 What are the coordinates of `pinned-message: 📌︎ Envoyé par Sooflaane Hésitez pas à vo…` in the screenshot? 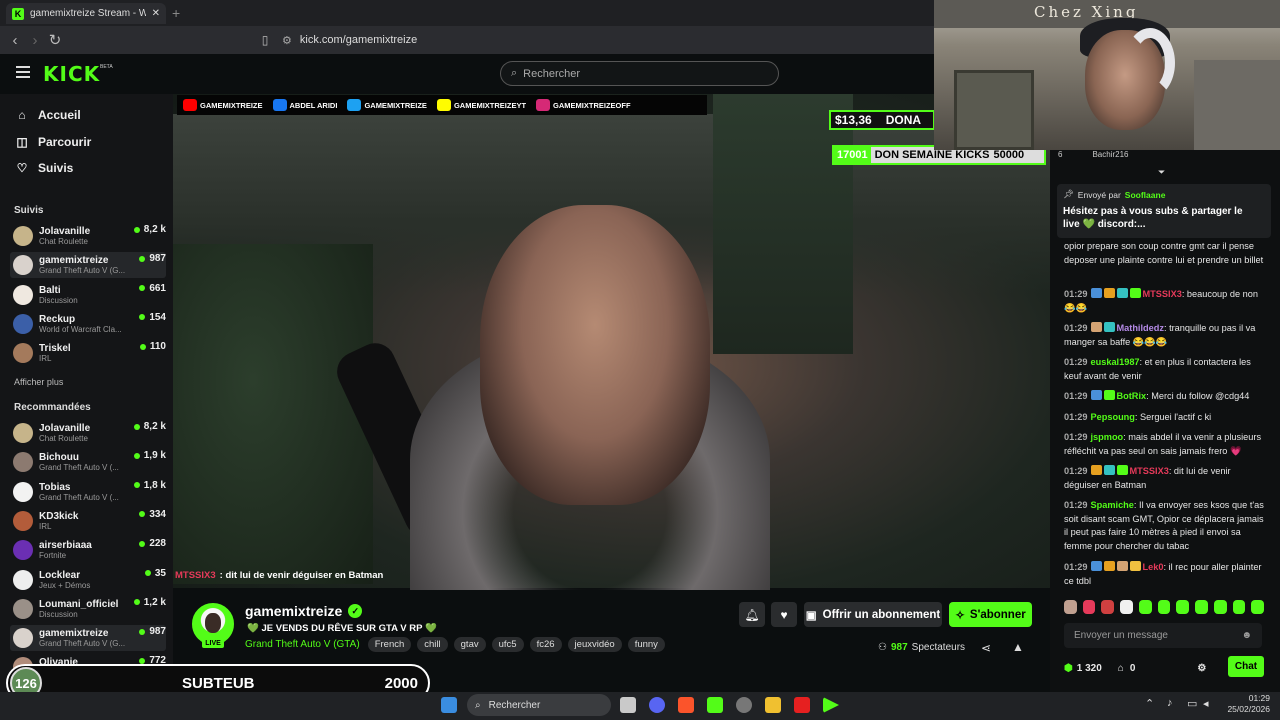 It's located at (1164, 211).